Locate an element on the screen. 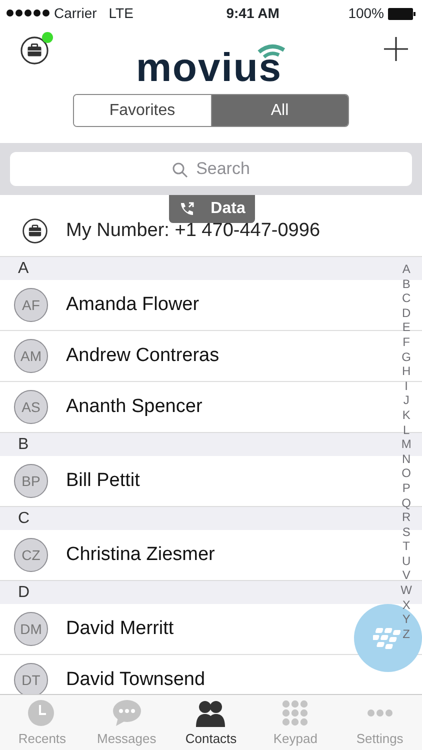 The image size is (422, 750). contact-row: CZ Christina Ziesmer is located at coordinates (176, 555).